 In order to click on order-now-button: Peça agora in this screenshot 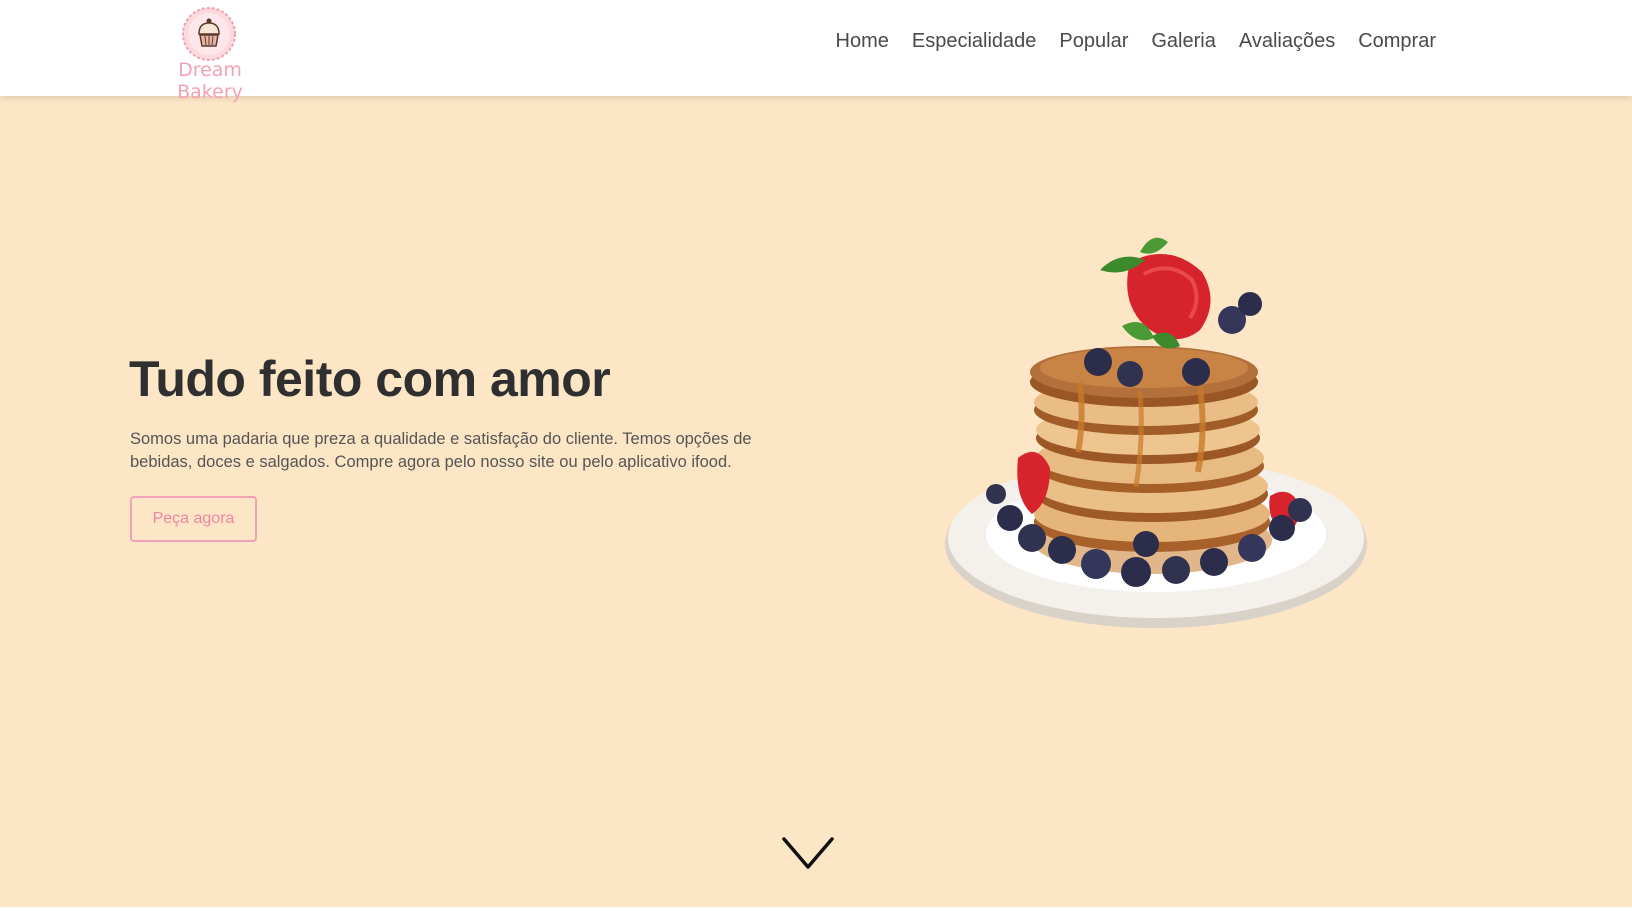, I will do `click(193, 519)`.